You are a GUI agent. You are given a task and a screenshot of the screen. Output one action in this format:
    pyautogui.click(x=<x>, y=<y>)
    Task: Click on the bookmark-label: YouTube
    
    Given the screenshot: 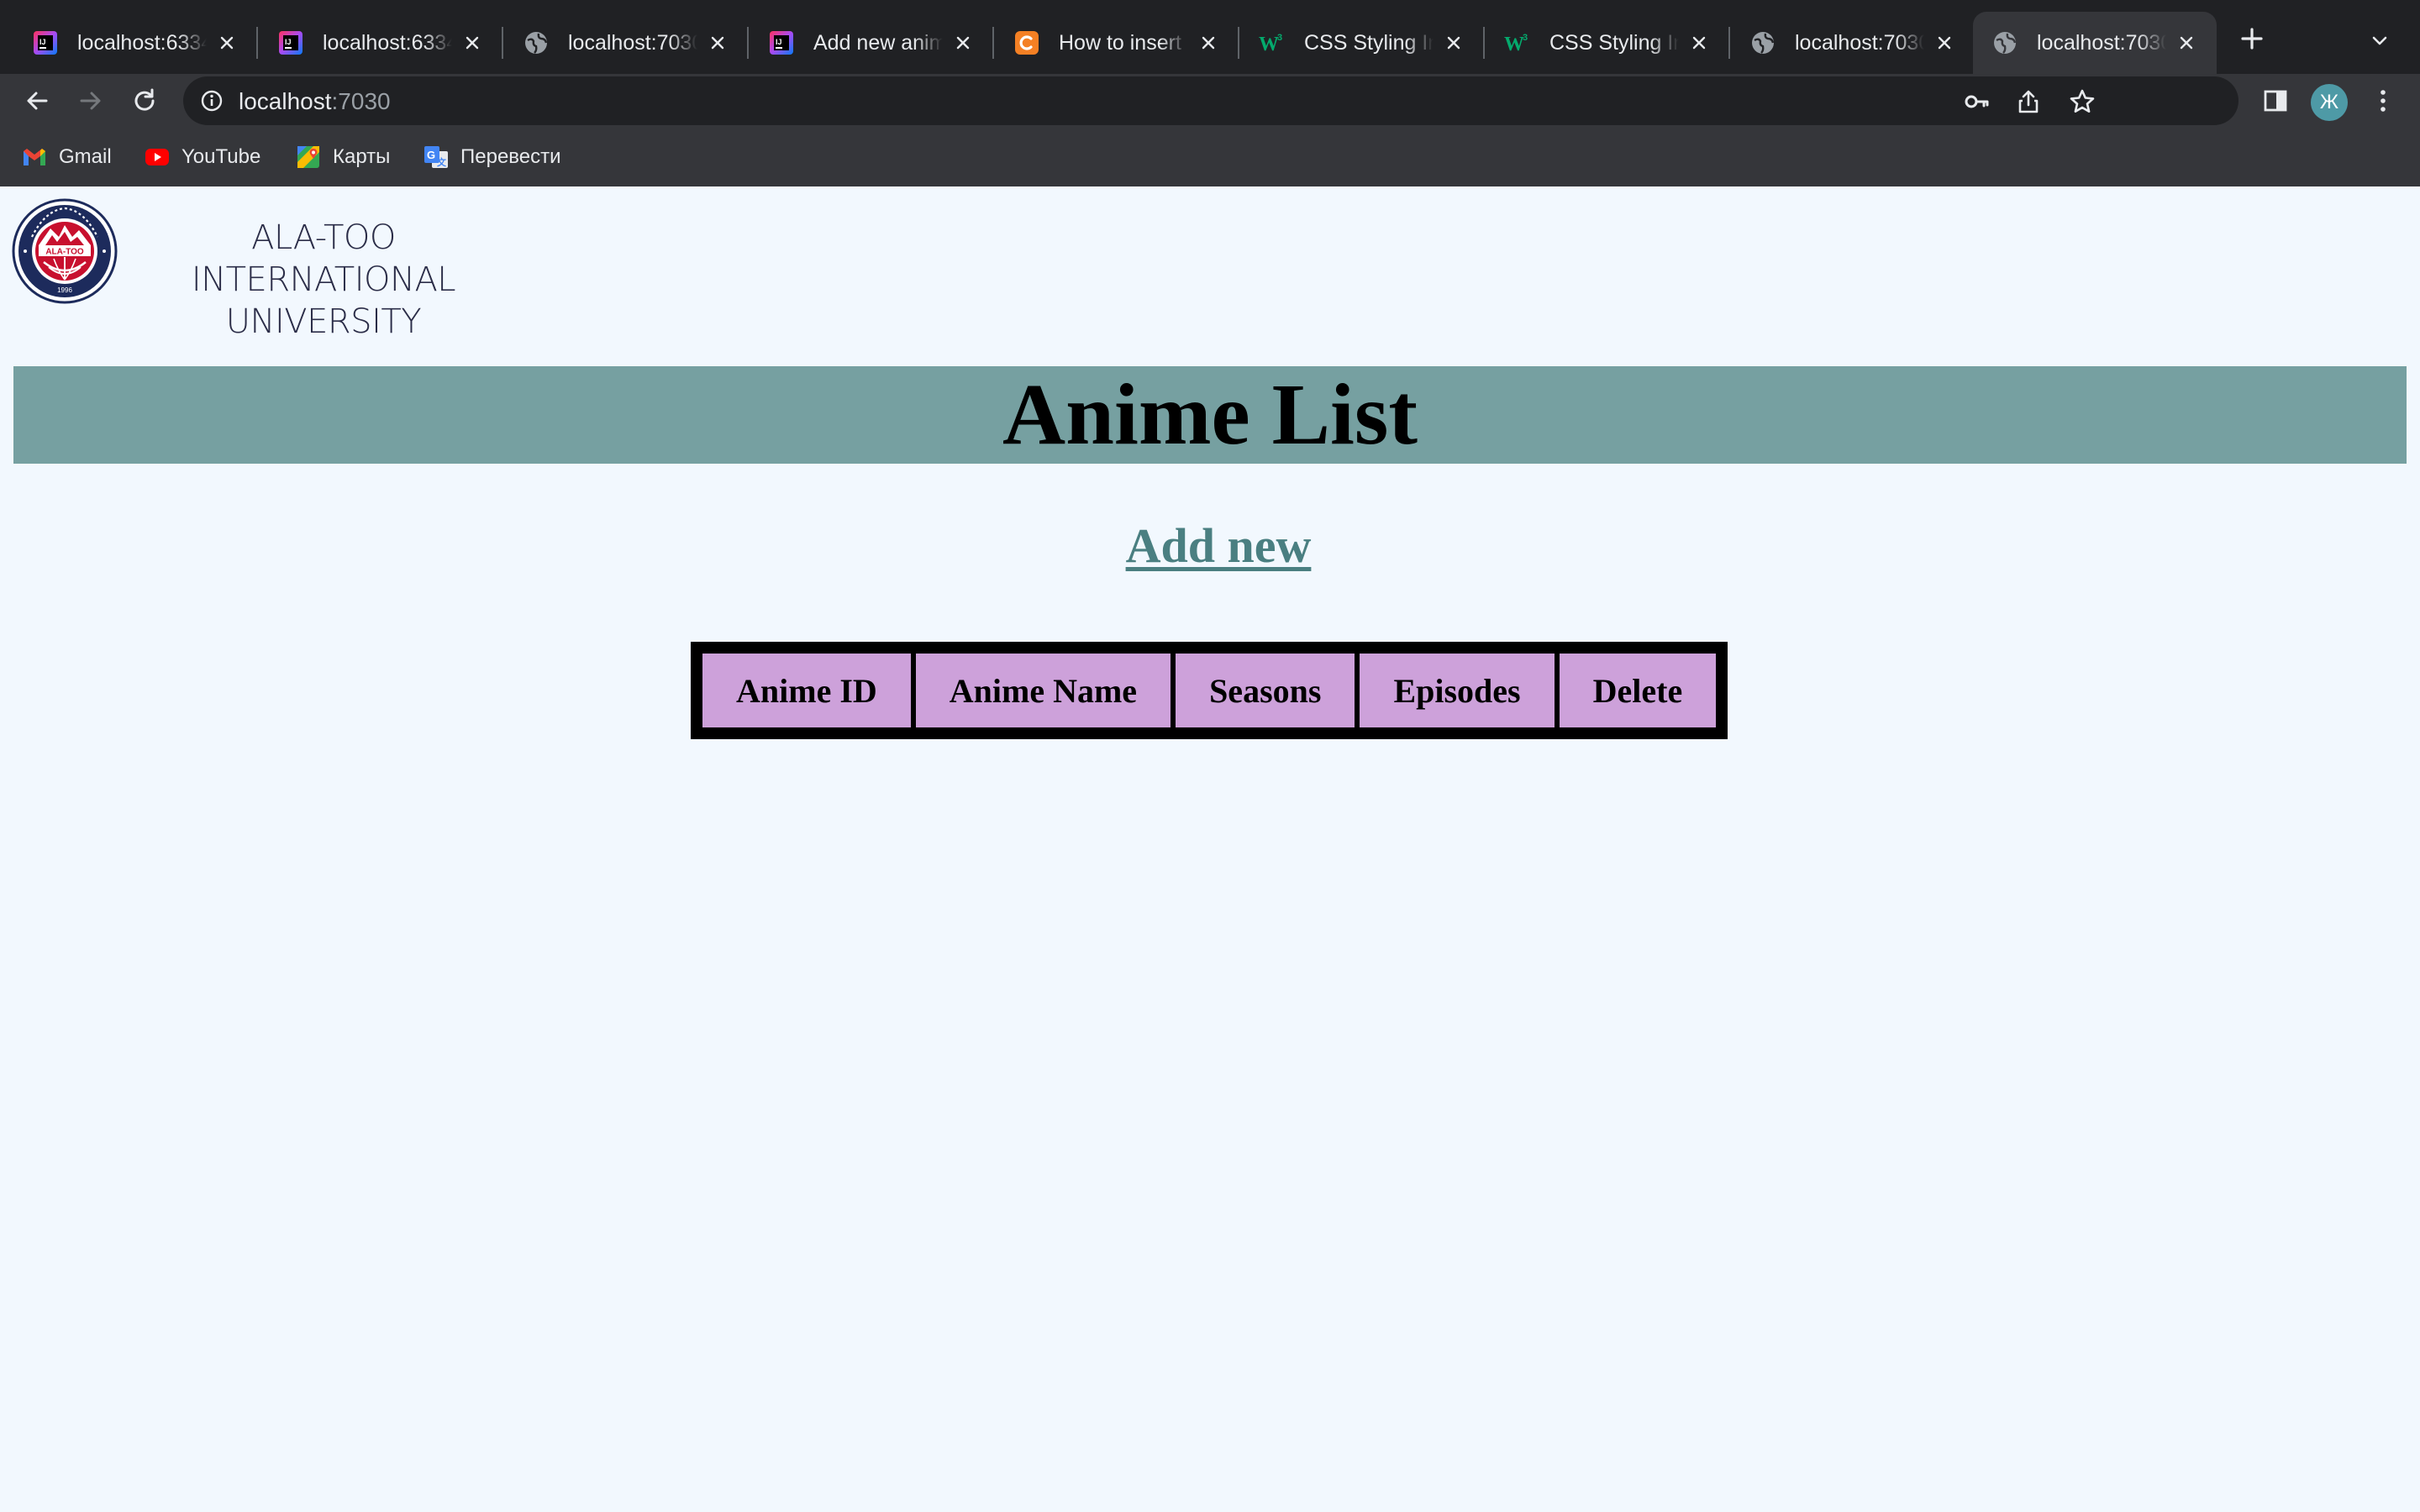 What is the action you would take?
    pyautogui.click(x=221, y=156)
    